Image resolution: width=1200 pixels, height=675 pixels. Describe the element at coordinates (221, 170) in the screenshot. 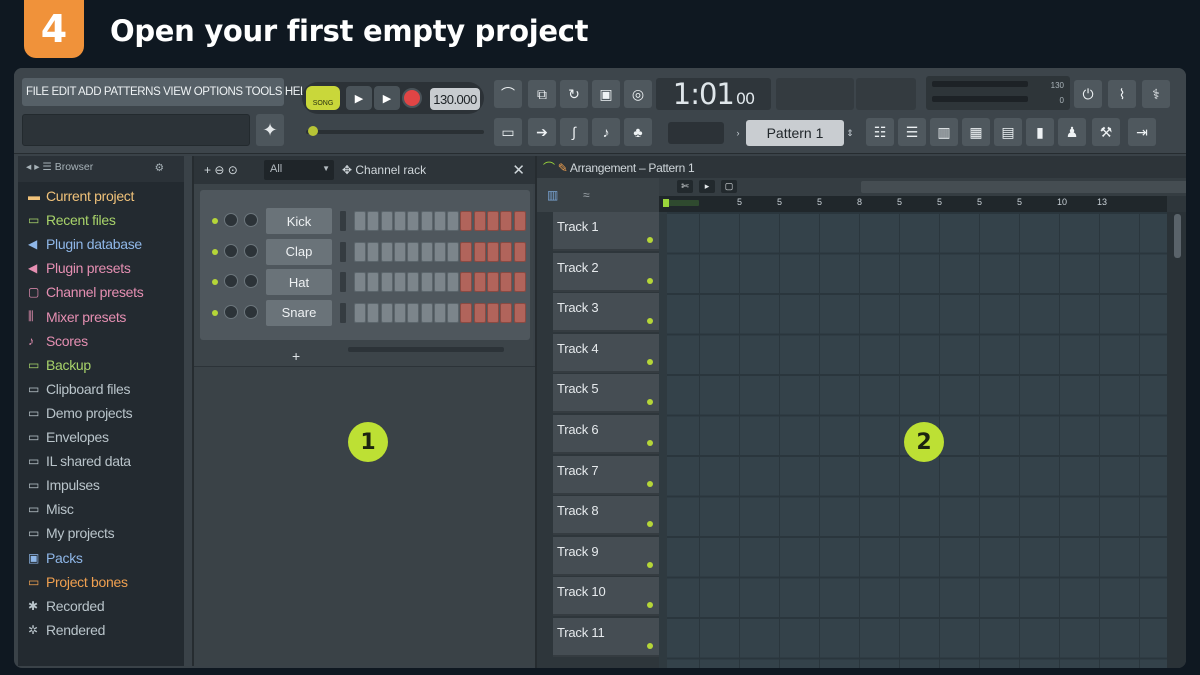

I see `rack-options-icon: + ⊖ ⊙` at that location.